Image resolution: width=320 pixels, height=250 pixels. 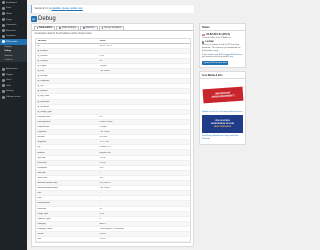 What do you see at coordinates (13, 53) in the screenshot?
I see `submenu: Settings Debug Statistics Products` at bounding box center [13, 53].